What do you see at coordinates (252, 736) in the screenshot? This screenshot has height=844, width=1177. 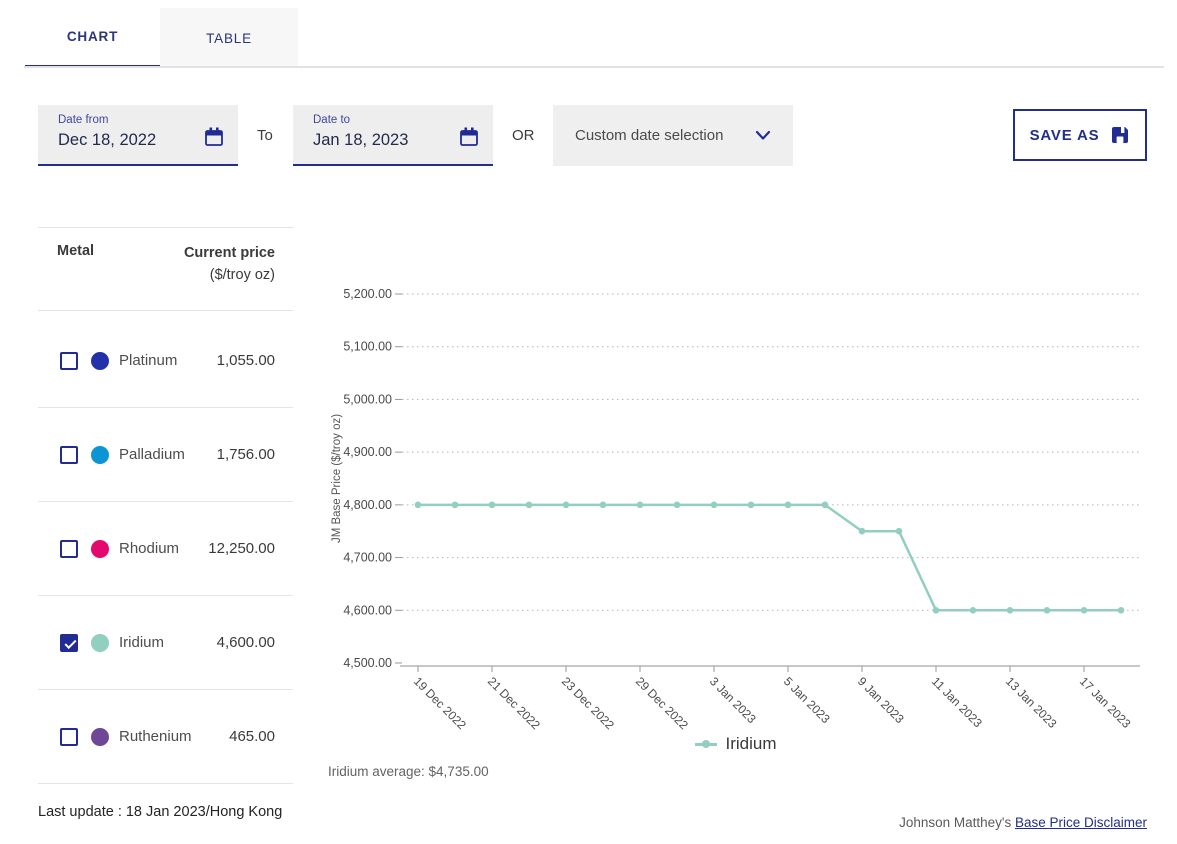 I see `metal-price: 465.00` at bounding box center [252, 736].